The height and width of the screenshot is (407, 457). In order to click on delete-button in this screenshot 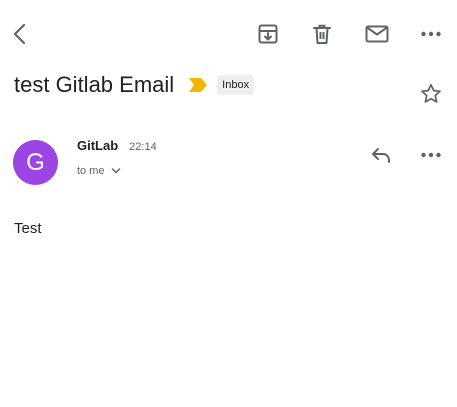, I will do `click(322, 34)`.